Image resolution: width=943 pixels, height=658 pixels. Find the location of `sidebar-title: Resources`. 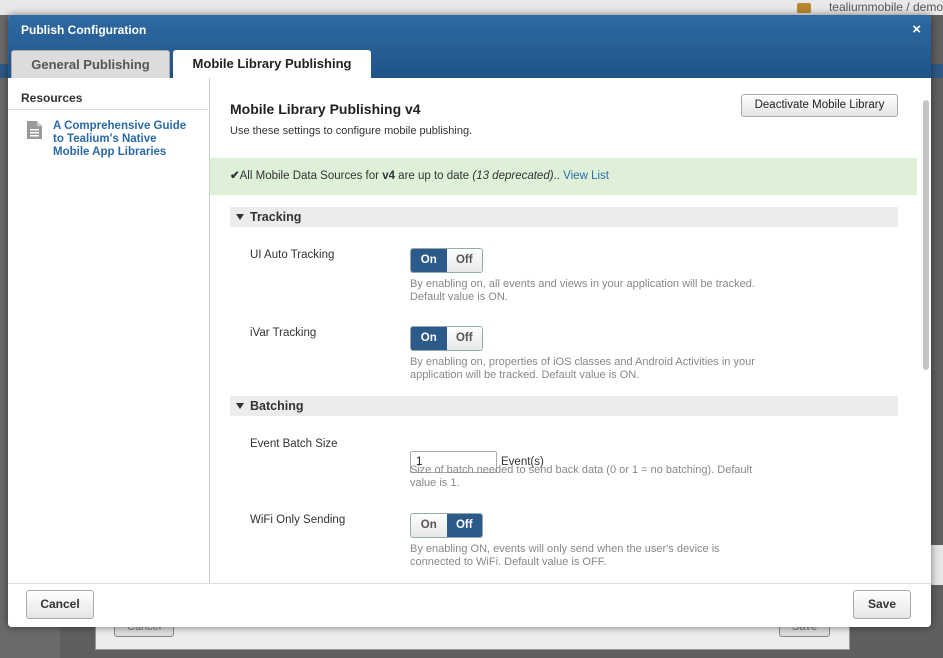

sidebar-title: Resources is located at coordinates (108, 94).